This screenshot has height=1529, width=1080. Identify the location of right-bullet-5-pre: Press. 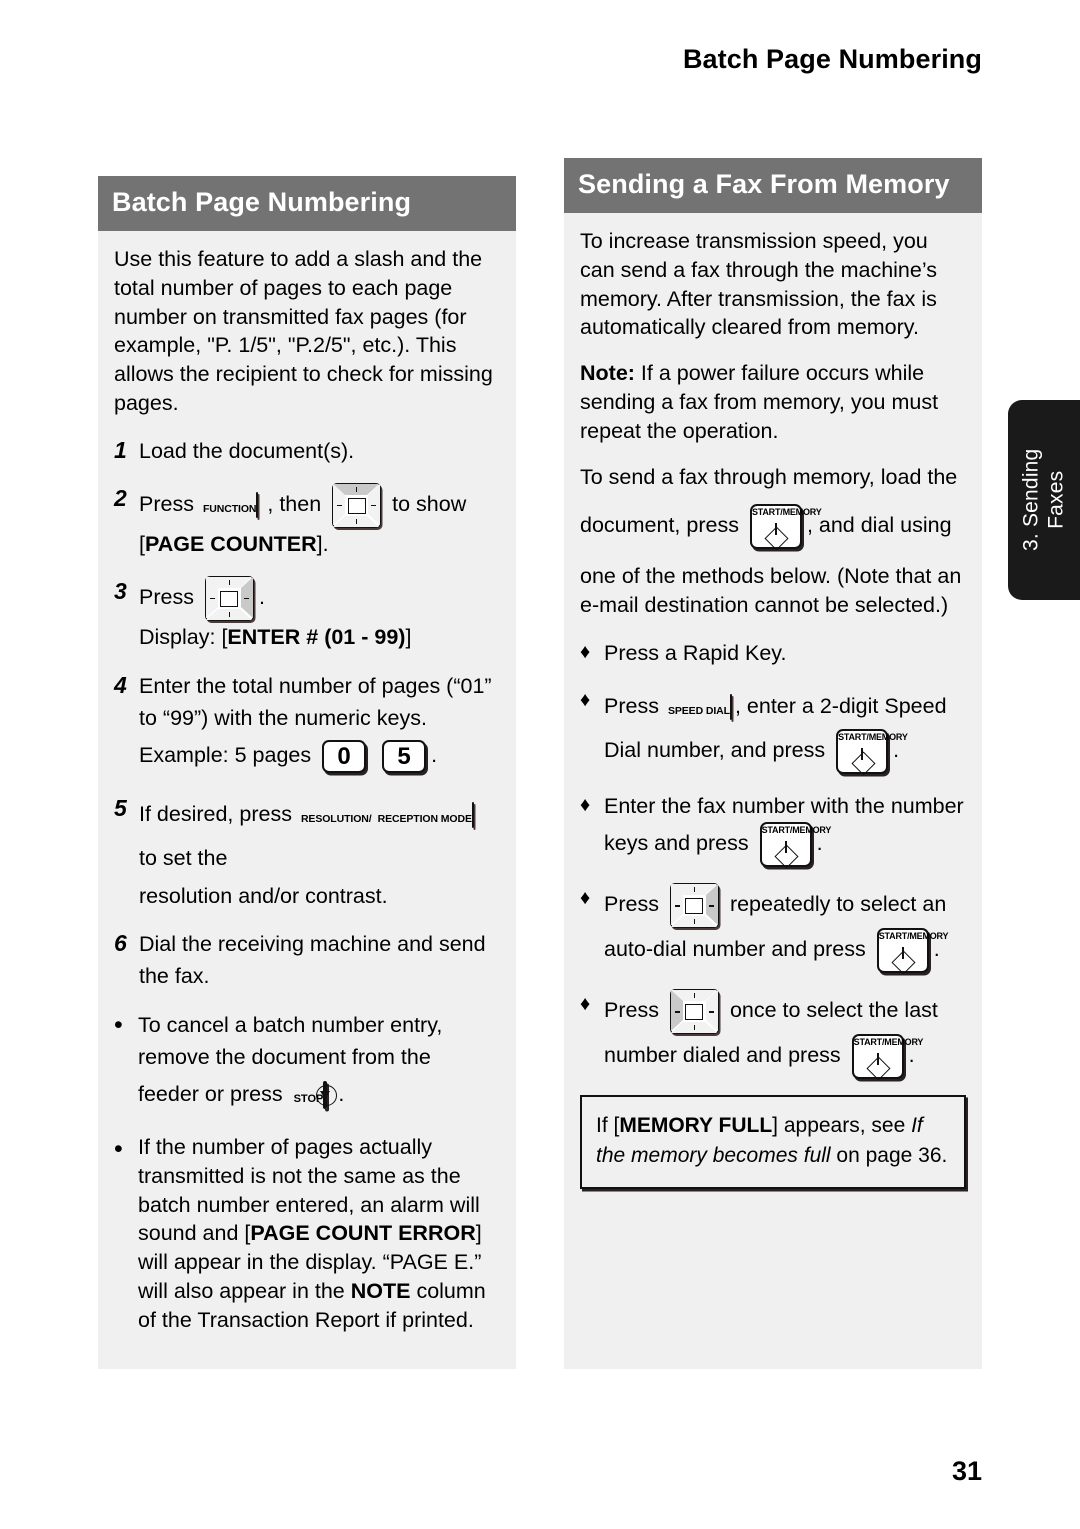
(631, 1010).